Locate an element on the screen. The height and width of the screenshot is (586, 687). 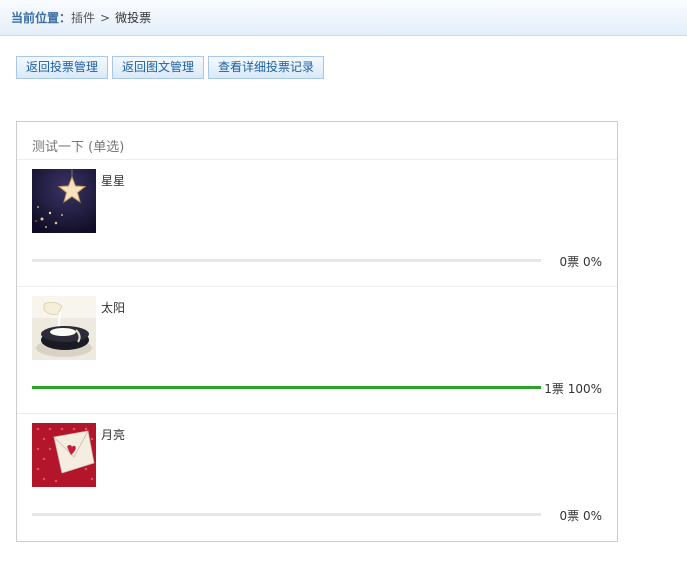
vote-count: 1票 is located at coordinates (554, 389).